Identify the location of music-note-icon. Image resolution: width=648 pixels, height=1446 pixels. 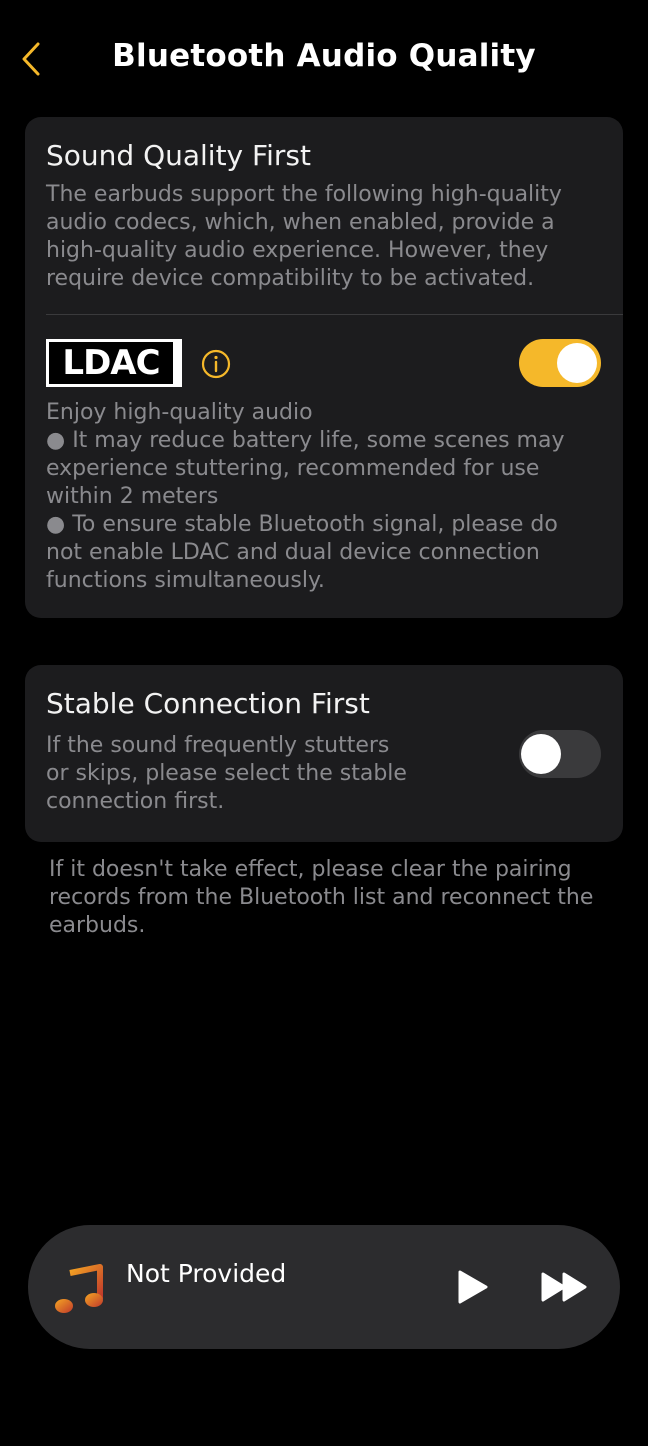
(79, 1289).